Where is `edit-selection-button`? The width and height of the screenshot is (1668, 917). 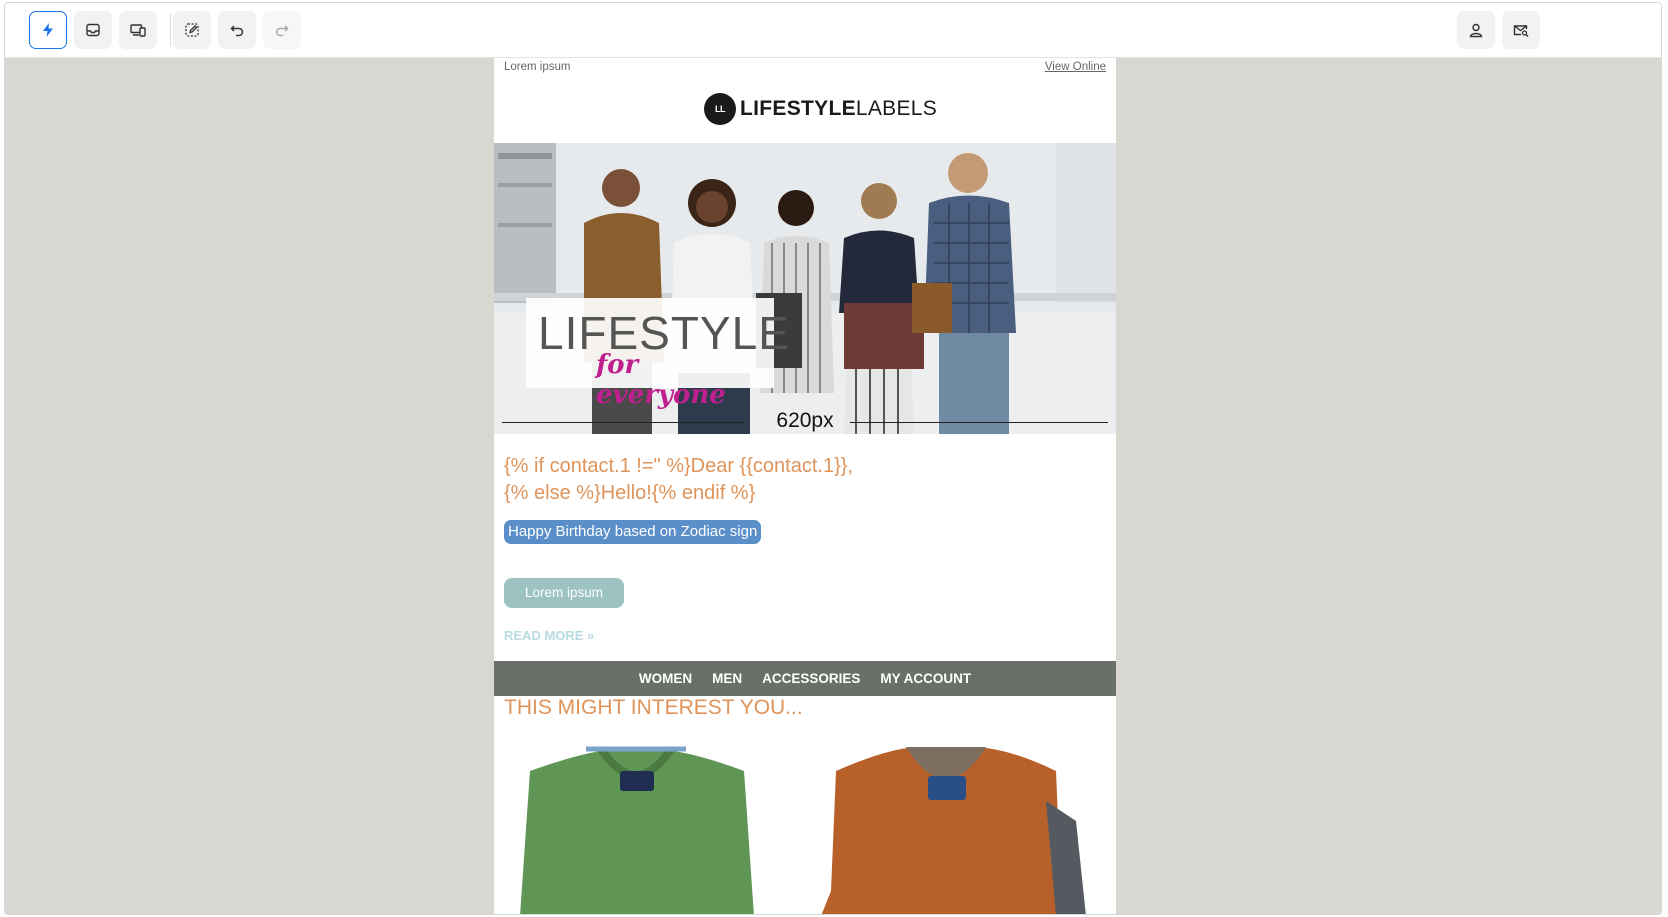 edit-selection-button is located at coordinates (192, 30).